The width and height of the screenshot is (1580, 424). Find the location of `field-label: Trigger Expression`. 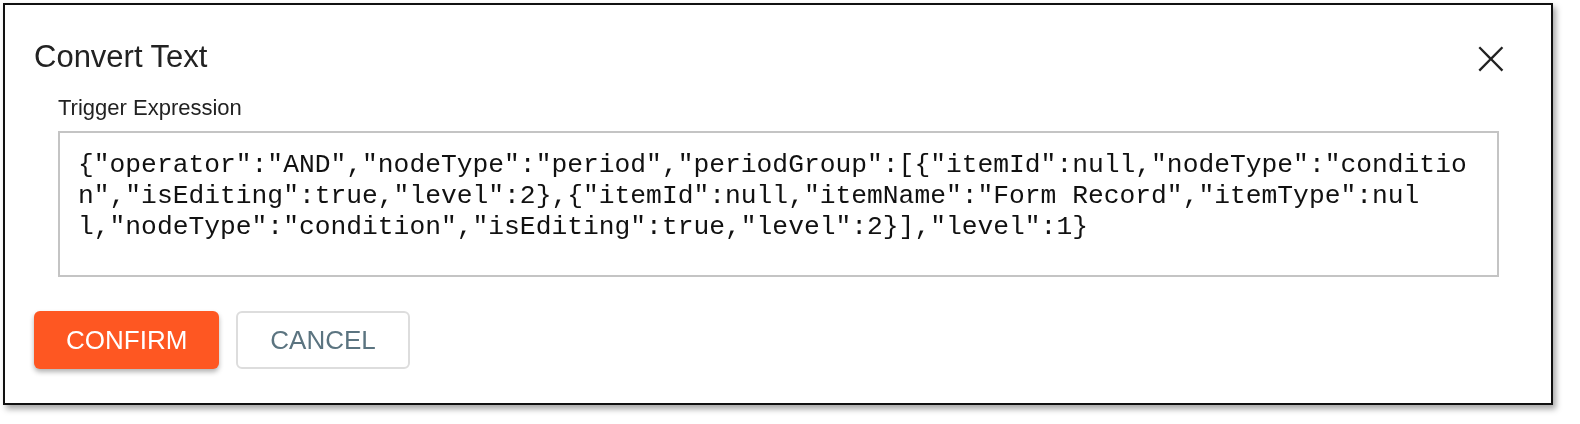

field-label: Trigger Expression is located at coordinates (150, 108).